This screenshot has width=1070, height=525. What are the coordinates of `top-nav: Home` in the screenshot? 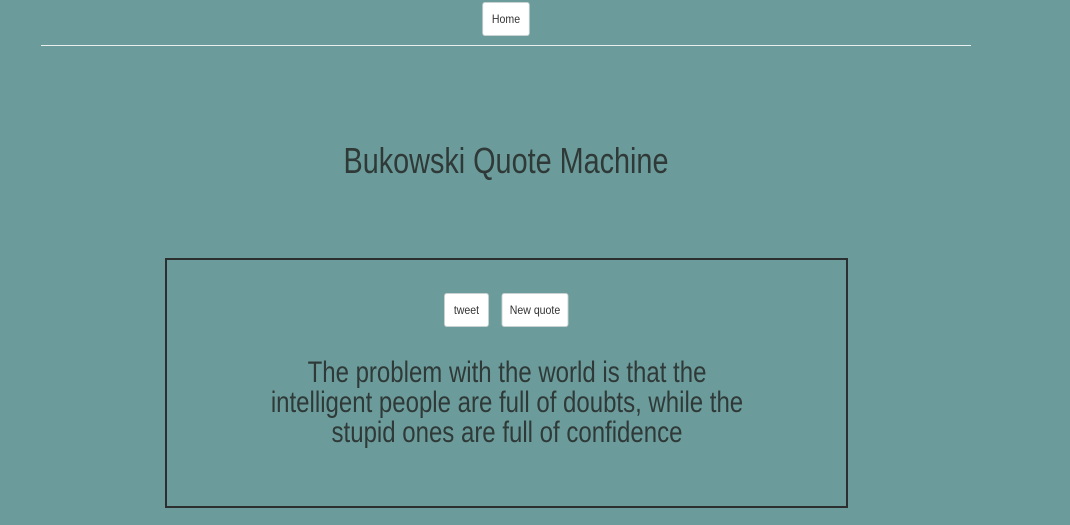 It's located at (535, 23).